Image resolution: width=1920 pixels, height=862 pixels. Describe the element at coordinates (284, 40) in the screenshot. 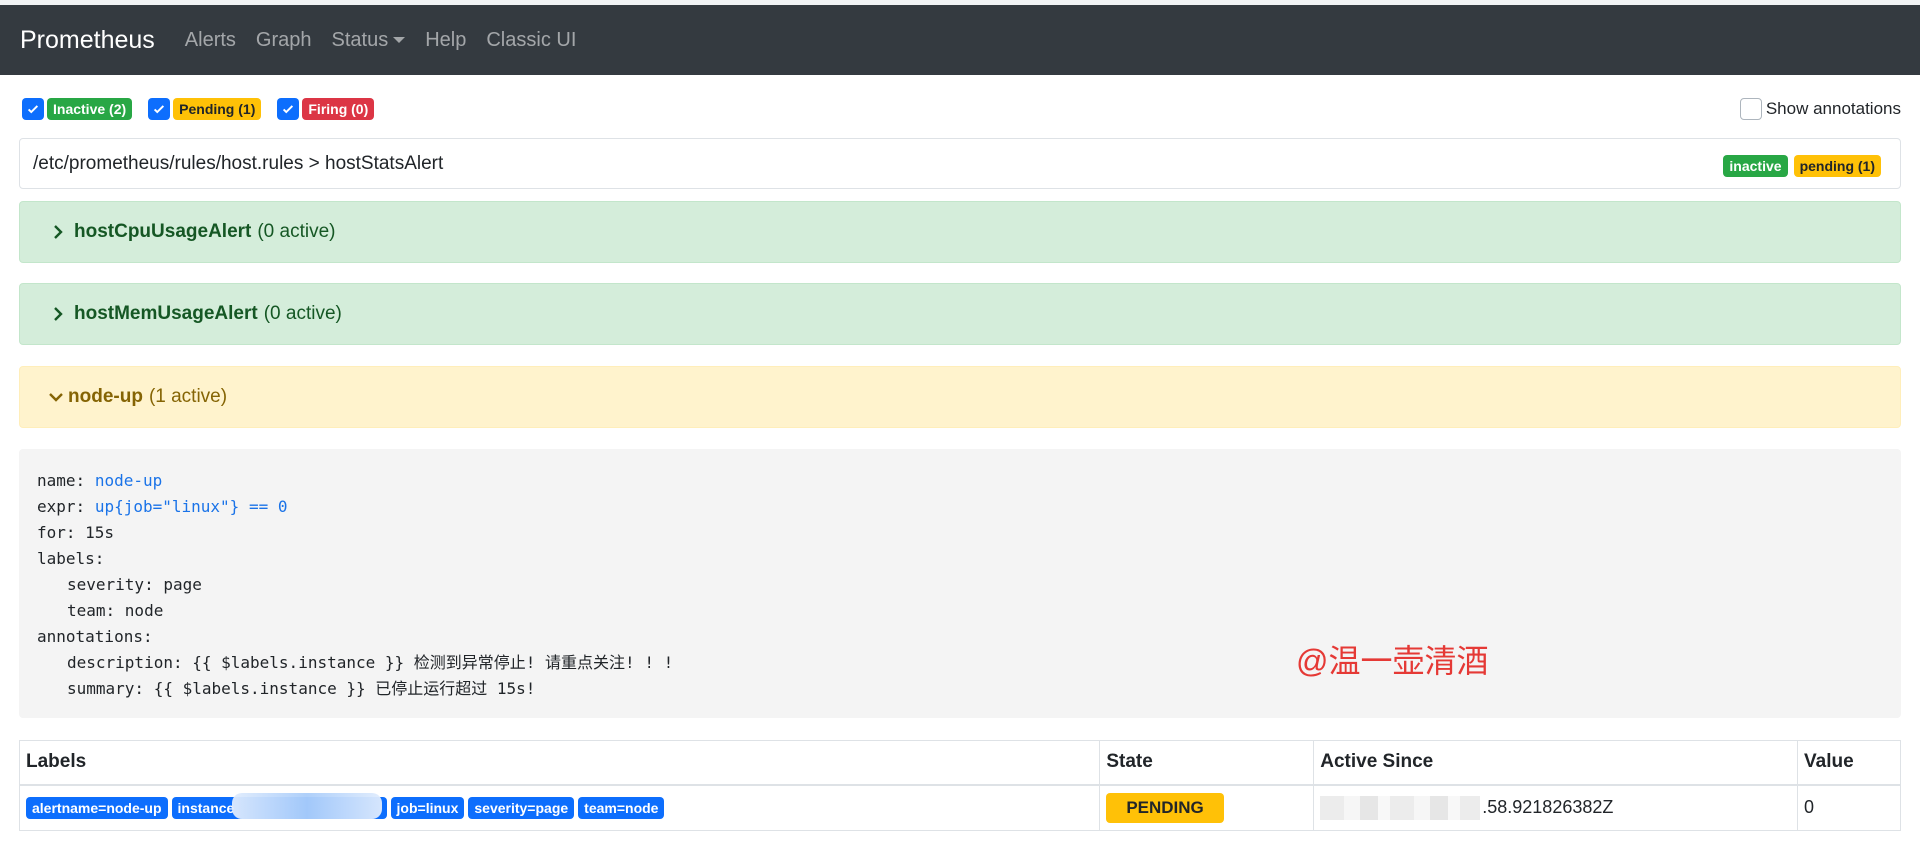

I see `nav-graph: Graph` at that location.